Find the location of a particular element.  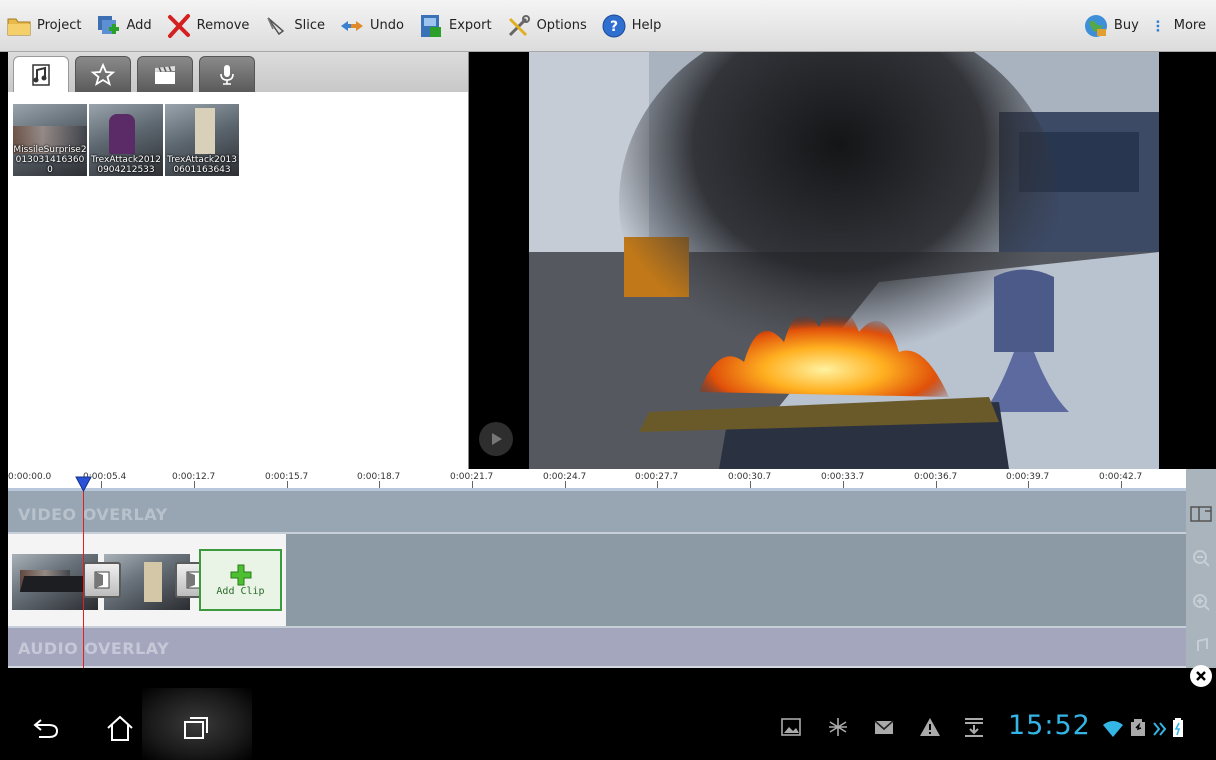

zoom-out-icon is located at coordinates (1201, 558).